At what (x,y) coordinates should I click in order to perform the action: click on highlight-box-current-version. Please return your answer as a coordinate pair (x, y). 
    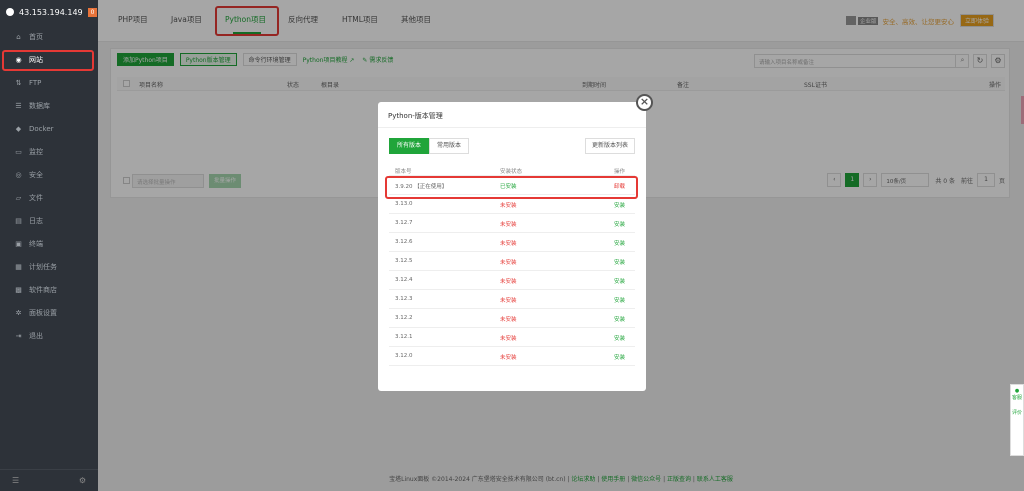
    Looking at the image, I should click on (511, 187).